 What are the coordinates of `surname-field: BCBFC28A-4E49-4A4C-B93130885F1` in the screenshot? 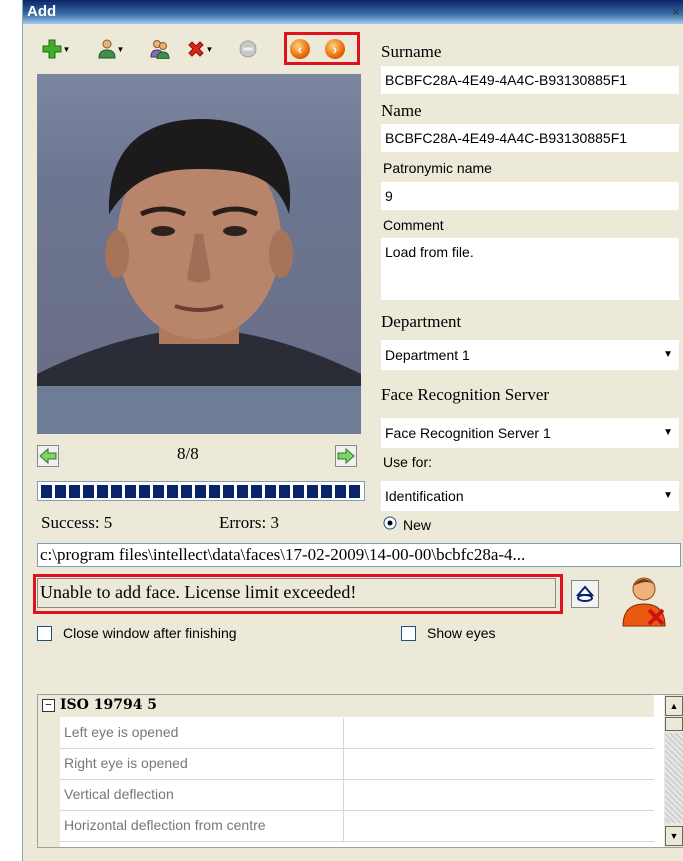 It's located at (530, 80).